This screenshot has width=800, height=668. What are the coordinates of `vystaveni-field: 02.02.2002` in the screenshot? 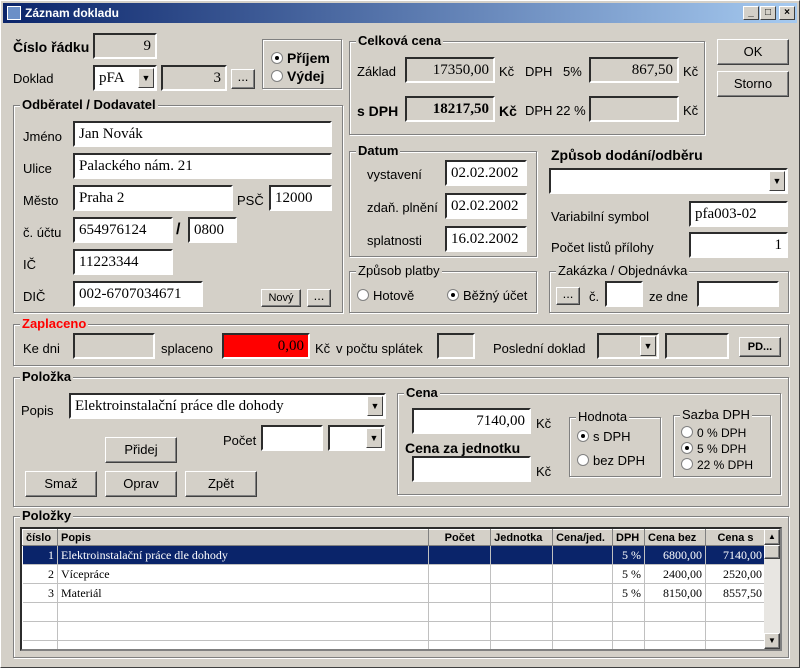 It's located at (486, 173).